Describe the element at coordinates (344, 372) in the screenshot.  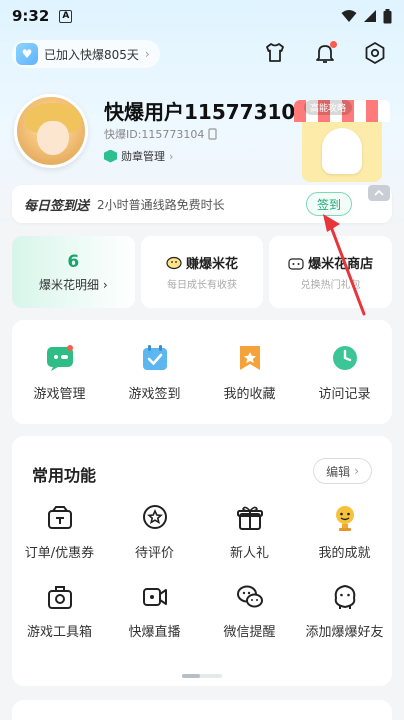
I see `quick-history: 访问记录` at that location.